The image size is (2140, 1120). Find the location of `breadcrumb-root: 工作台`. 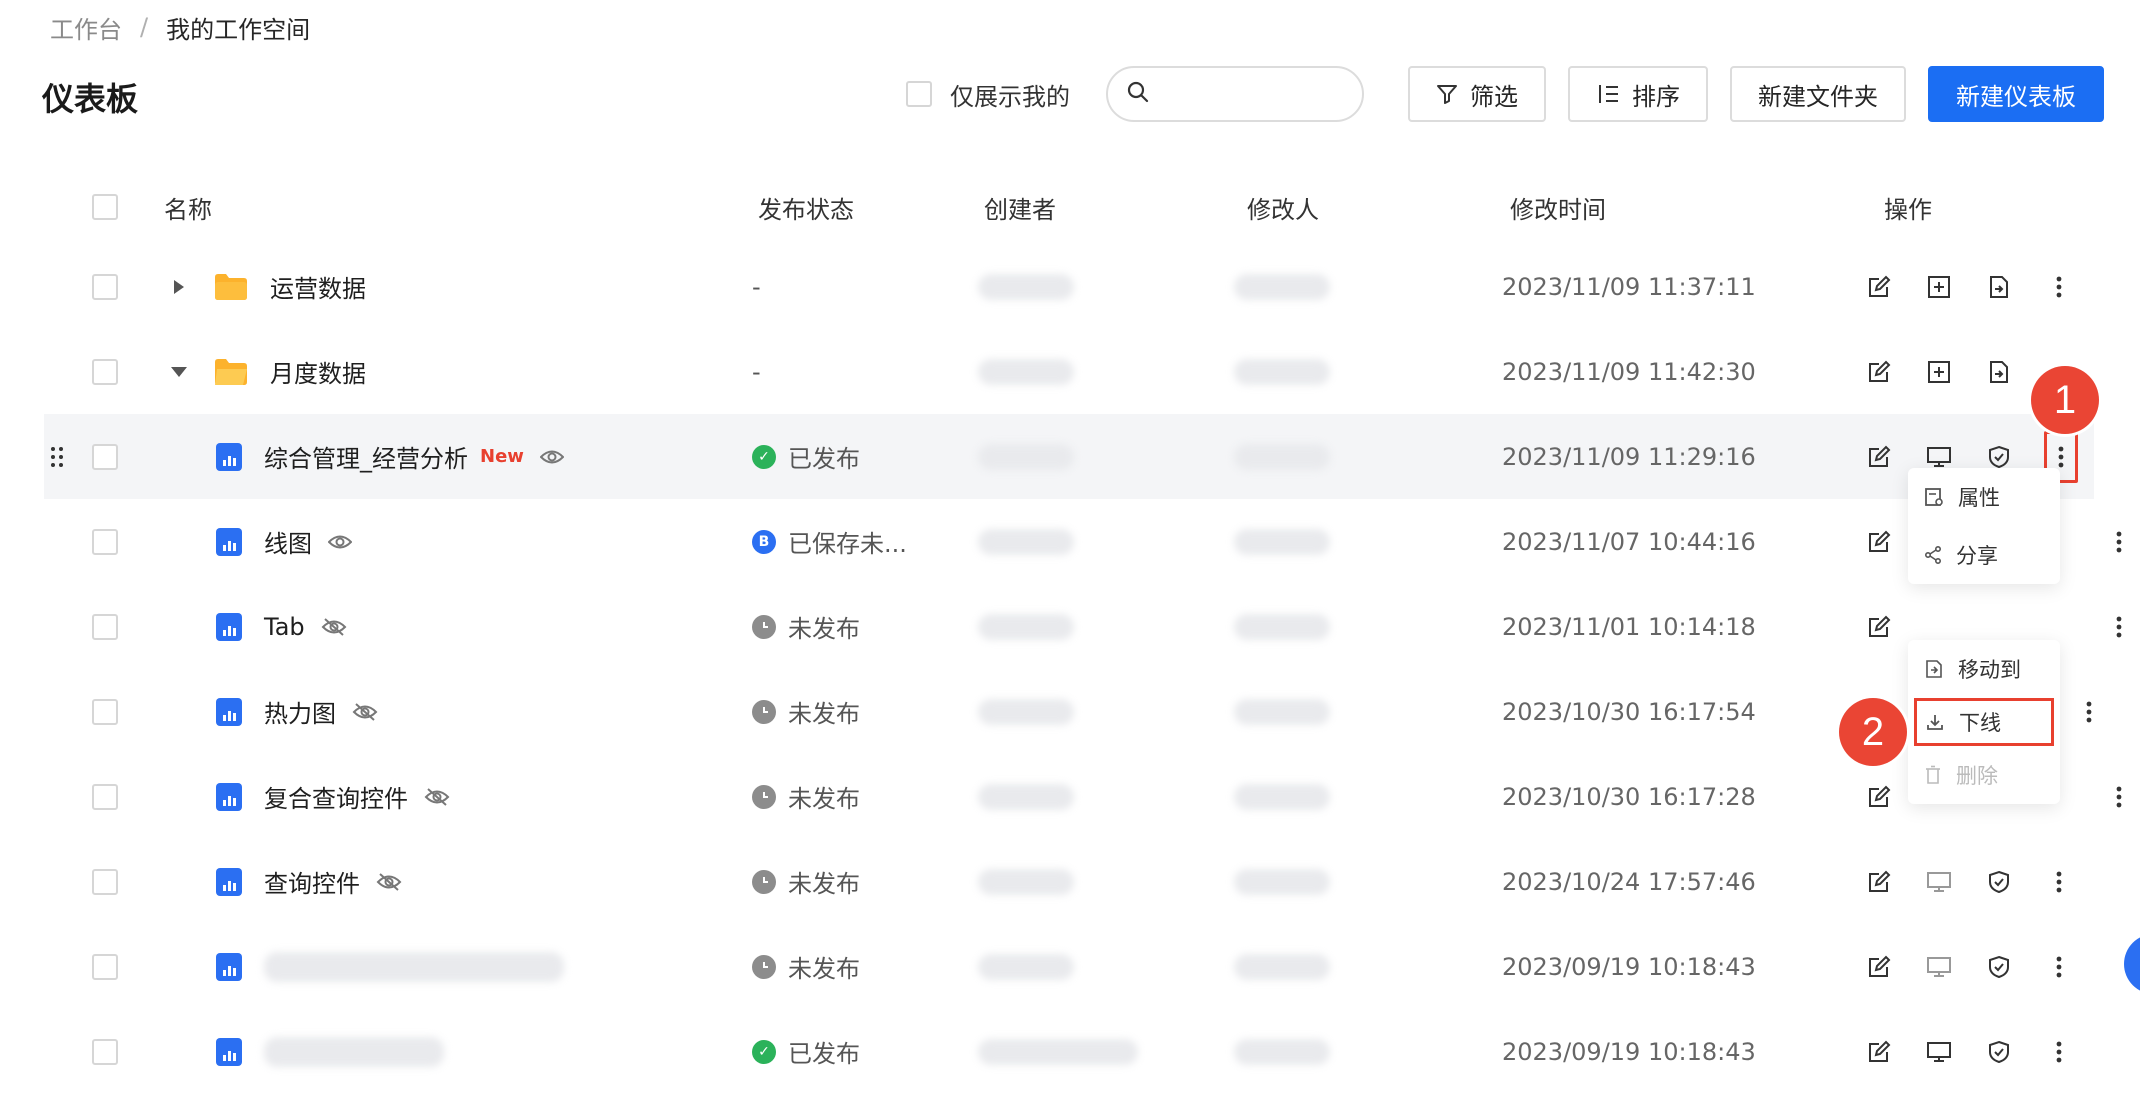

breadcrumb-root: 工作台 is located at coordinates (86, 27).